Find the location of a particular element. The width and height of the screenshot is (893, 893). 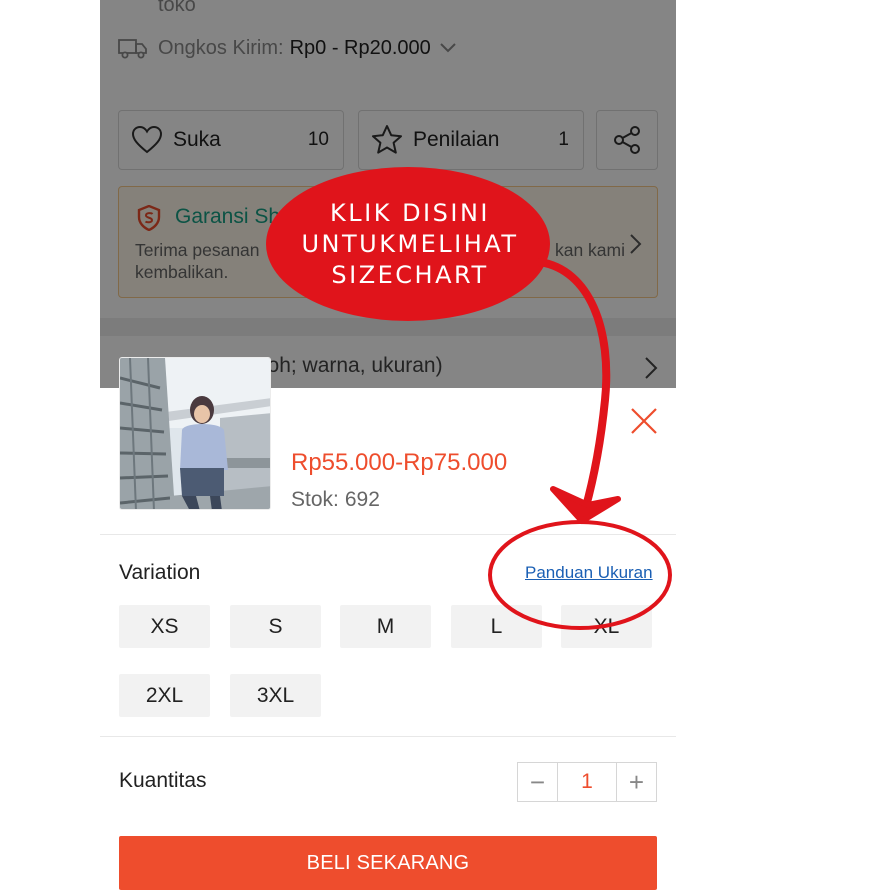

annotation-text: KLIK DISINI UNTUKMELIHAT SIZECHART is located at coordinates (410, 244).